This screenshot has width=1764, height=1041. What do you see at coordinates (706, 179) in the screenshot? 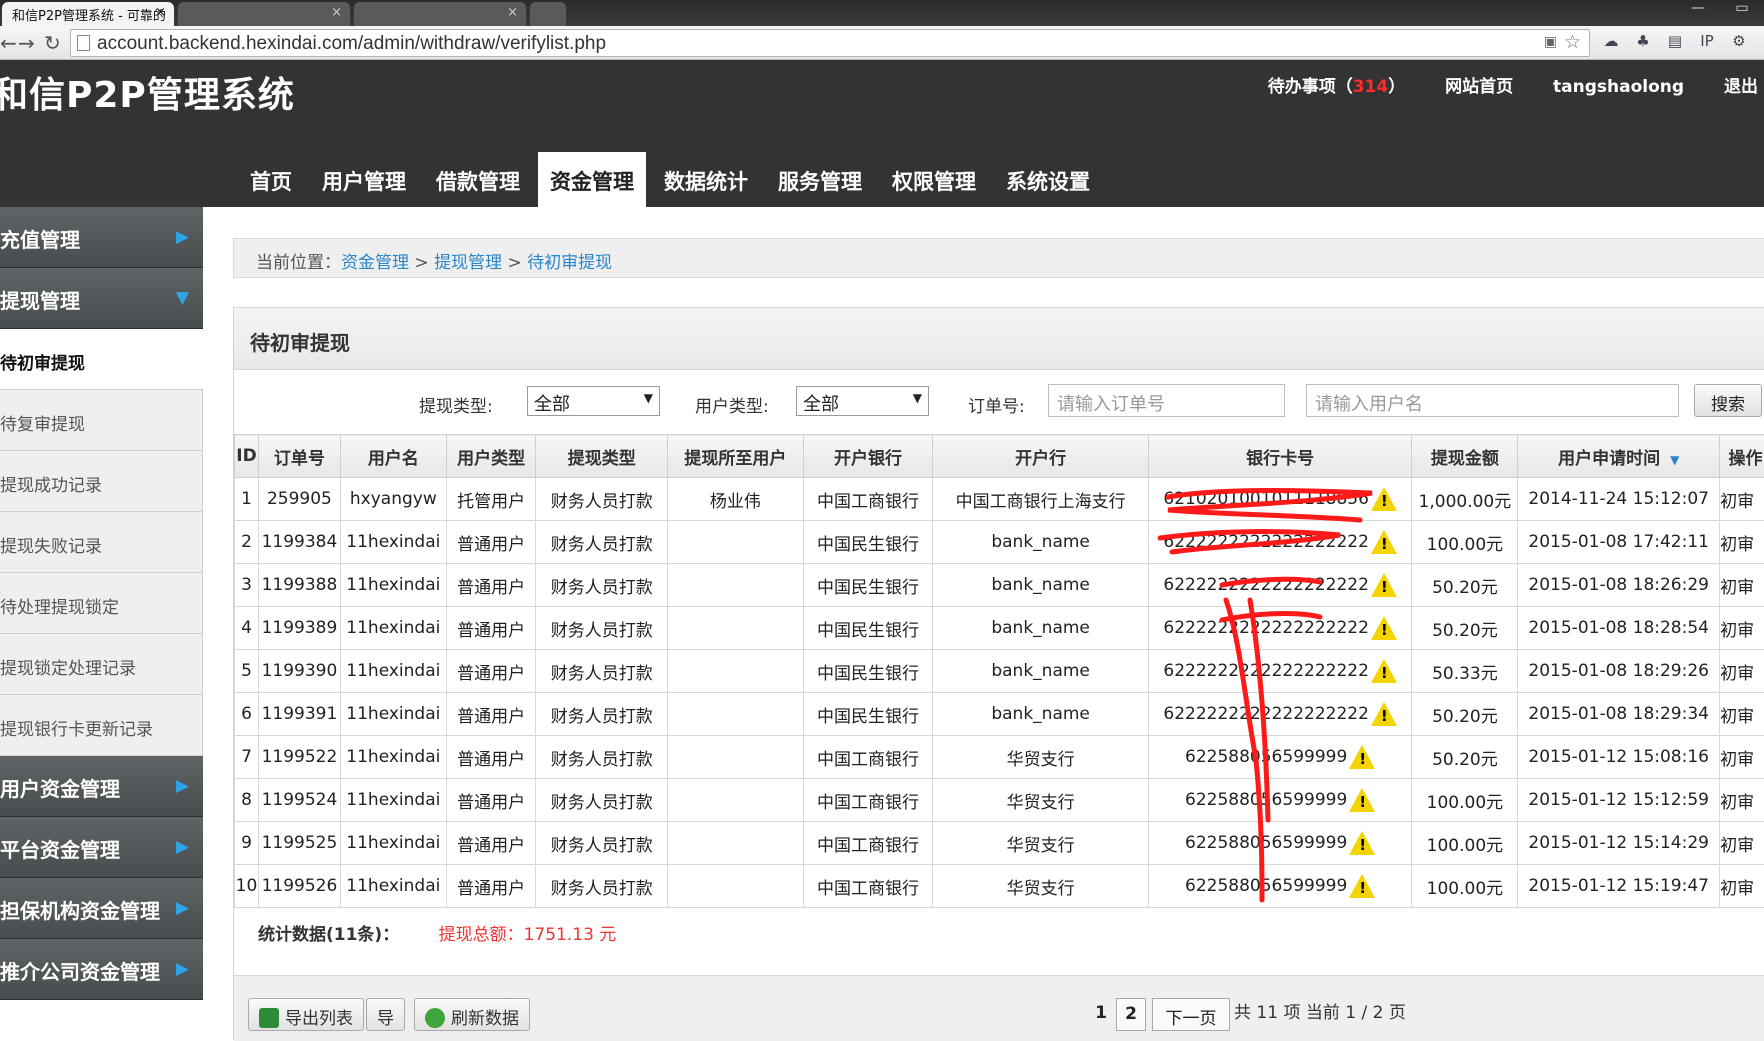
I see `nav-stats: 数据统计` at bounding box center [706, 179].